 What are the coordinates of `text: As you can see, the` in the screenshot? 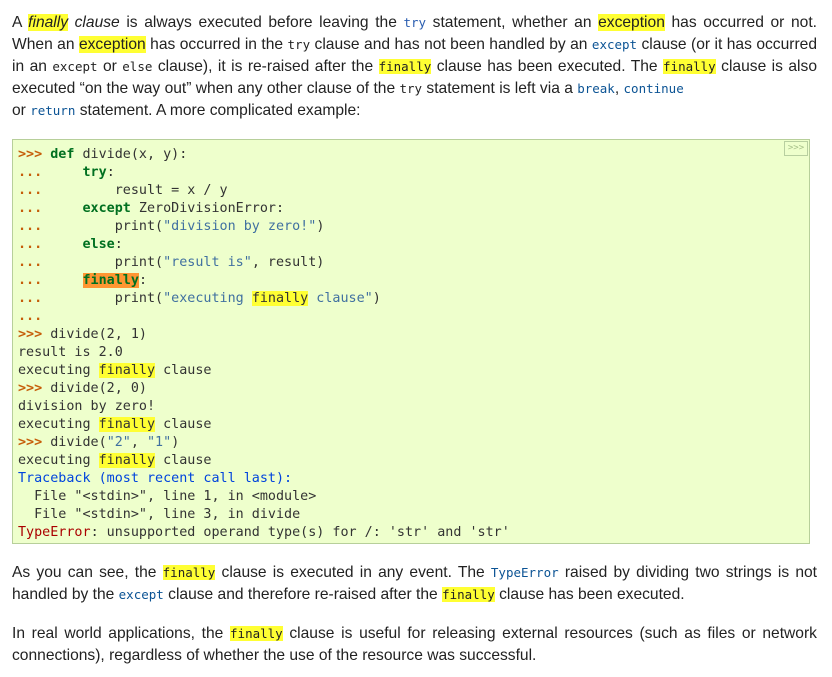 It's located at (87, 572).